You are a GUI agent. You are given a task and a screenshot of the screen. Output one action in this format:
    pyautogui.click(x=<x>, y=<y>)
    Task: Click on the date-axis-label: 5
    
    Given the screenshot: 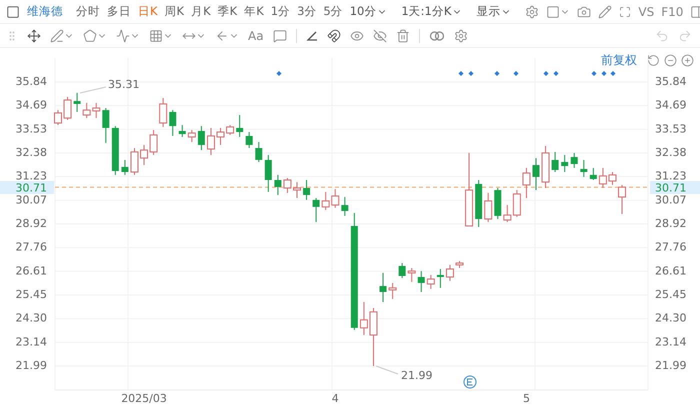 What is the action you would take?
    pyautogui.click(x=526, y=398)
    